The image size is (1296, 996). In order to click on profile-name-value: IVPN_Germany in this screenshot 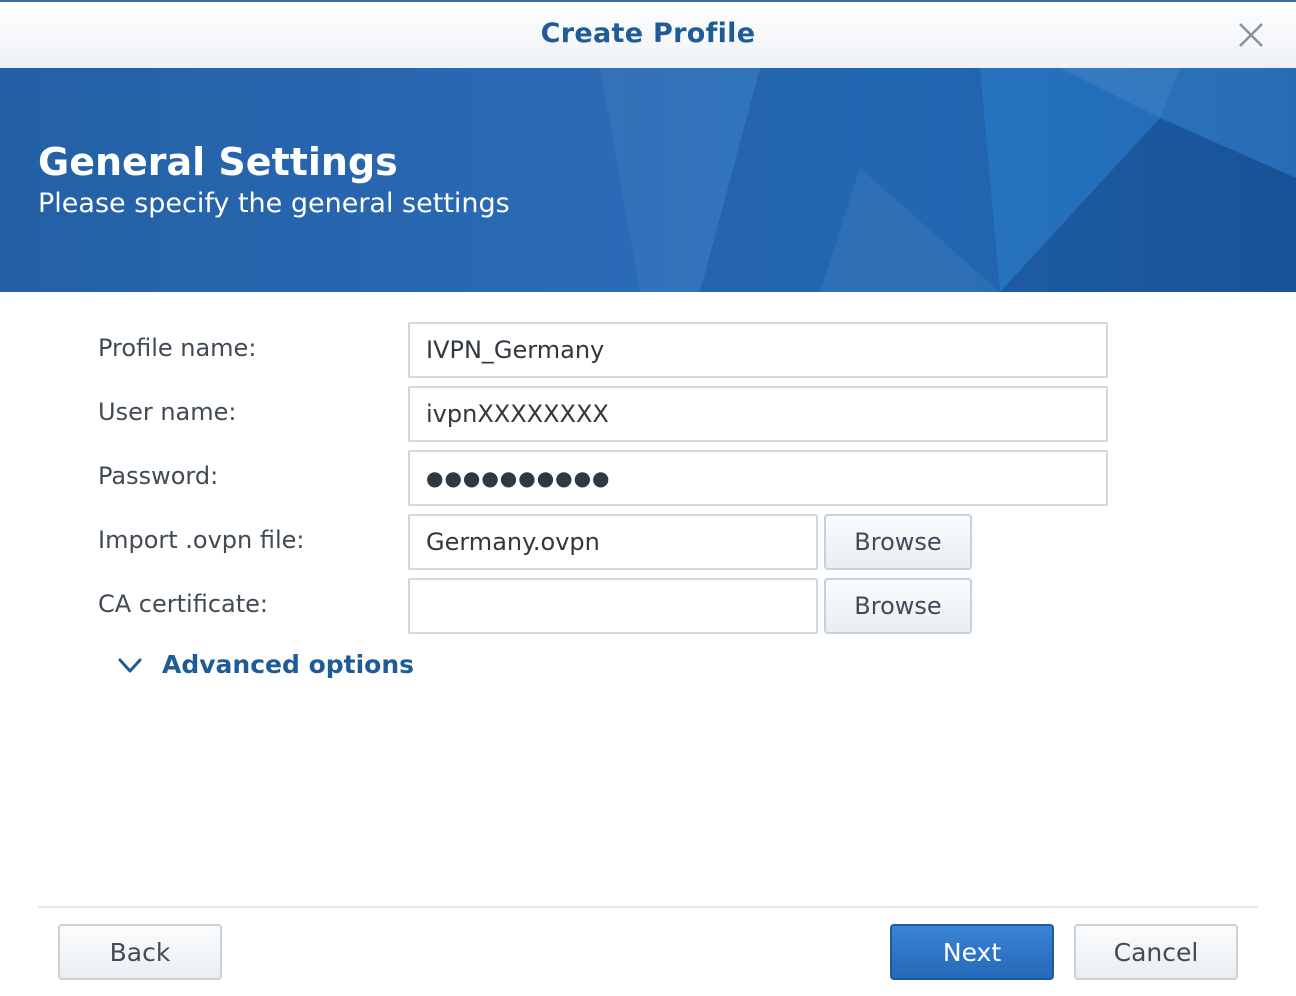, I will do `click(515, 350)`.